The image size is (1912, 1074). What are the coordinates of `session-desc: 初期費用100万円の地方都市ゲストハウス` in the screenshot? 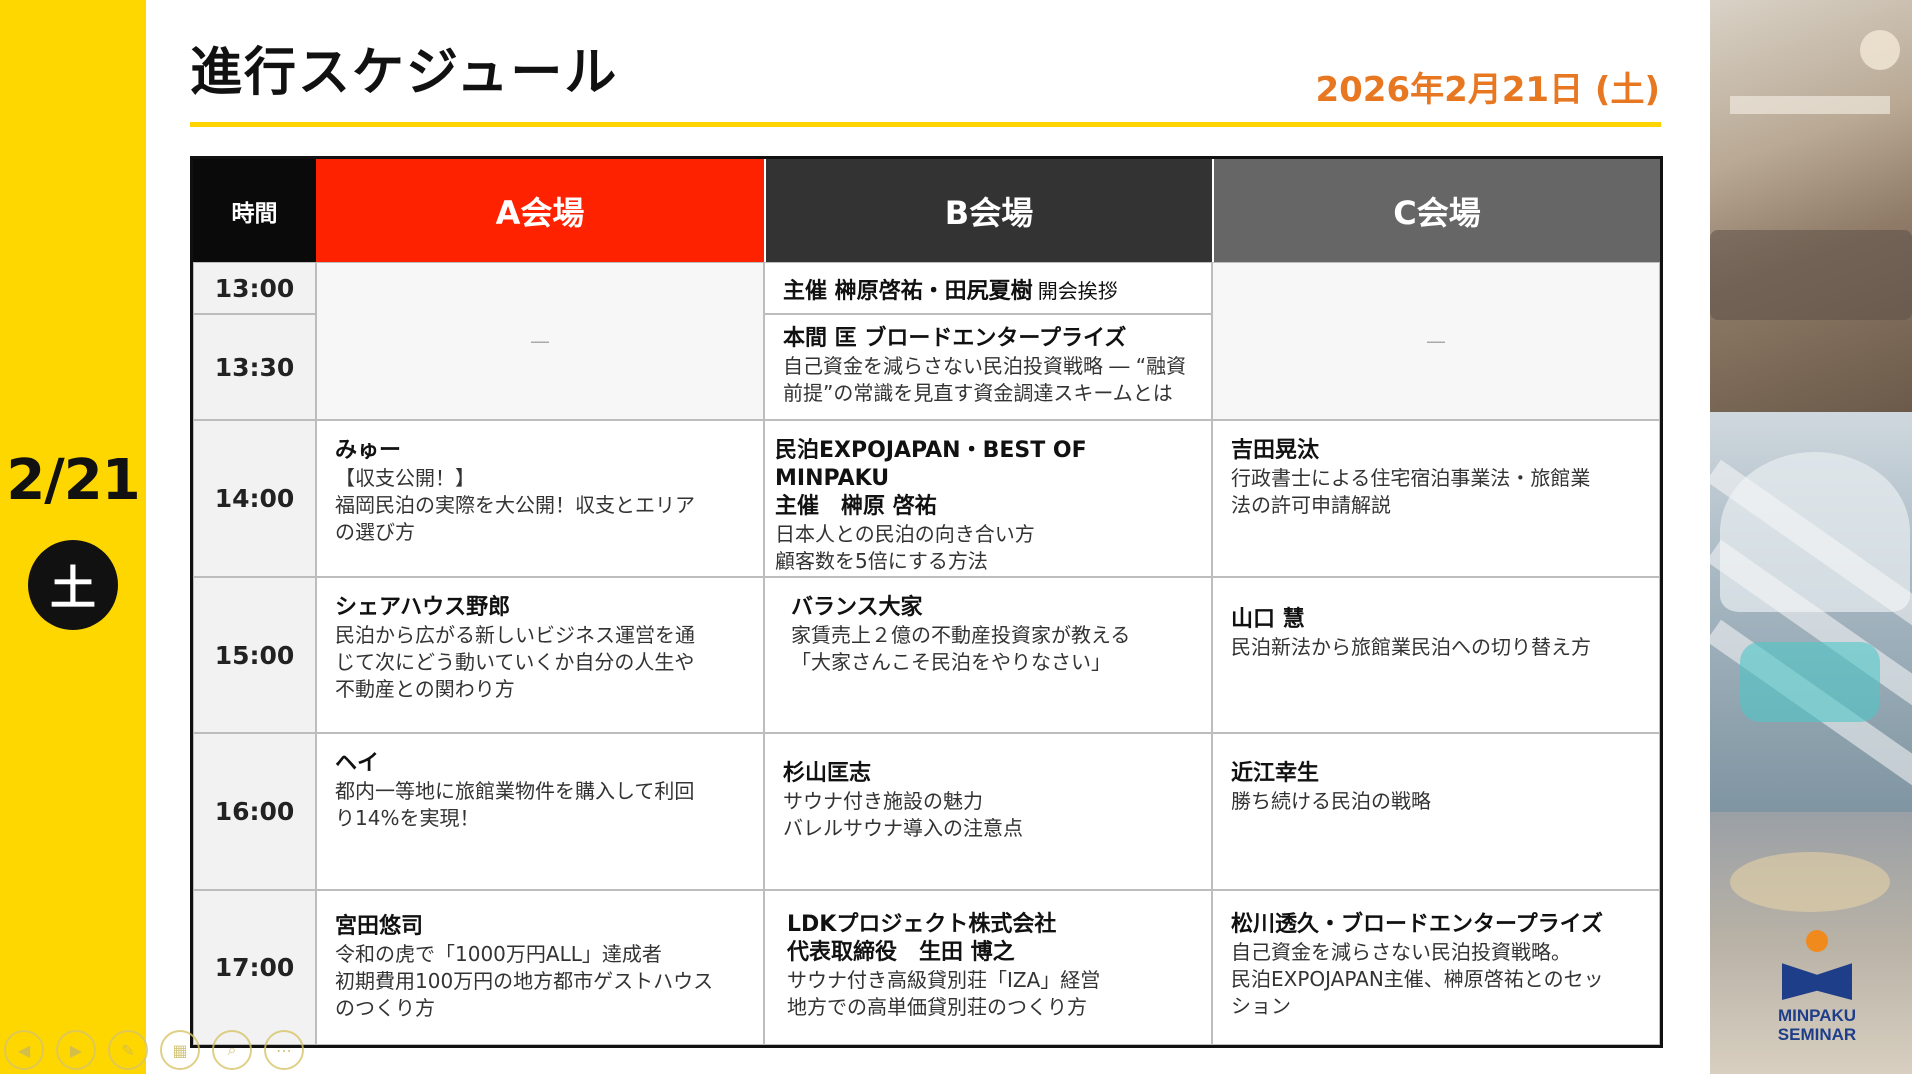 It's located at (524, 981).